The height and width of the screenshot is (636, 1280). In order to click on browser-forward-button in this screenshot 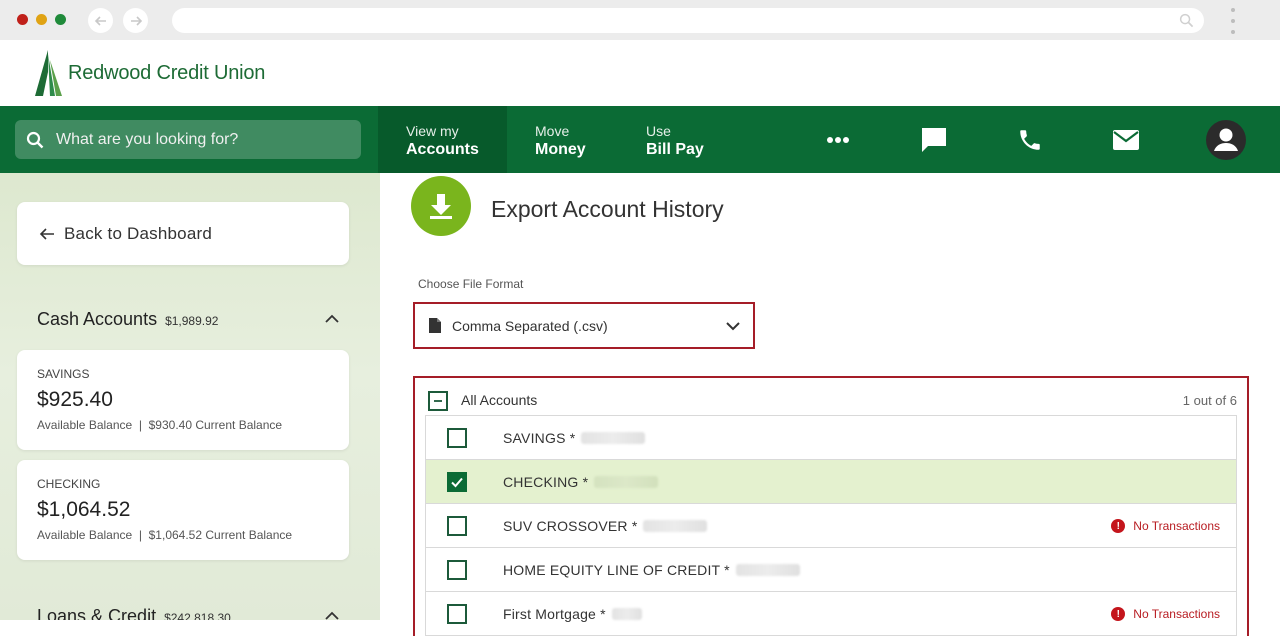, I will do `click(135, 20)`.